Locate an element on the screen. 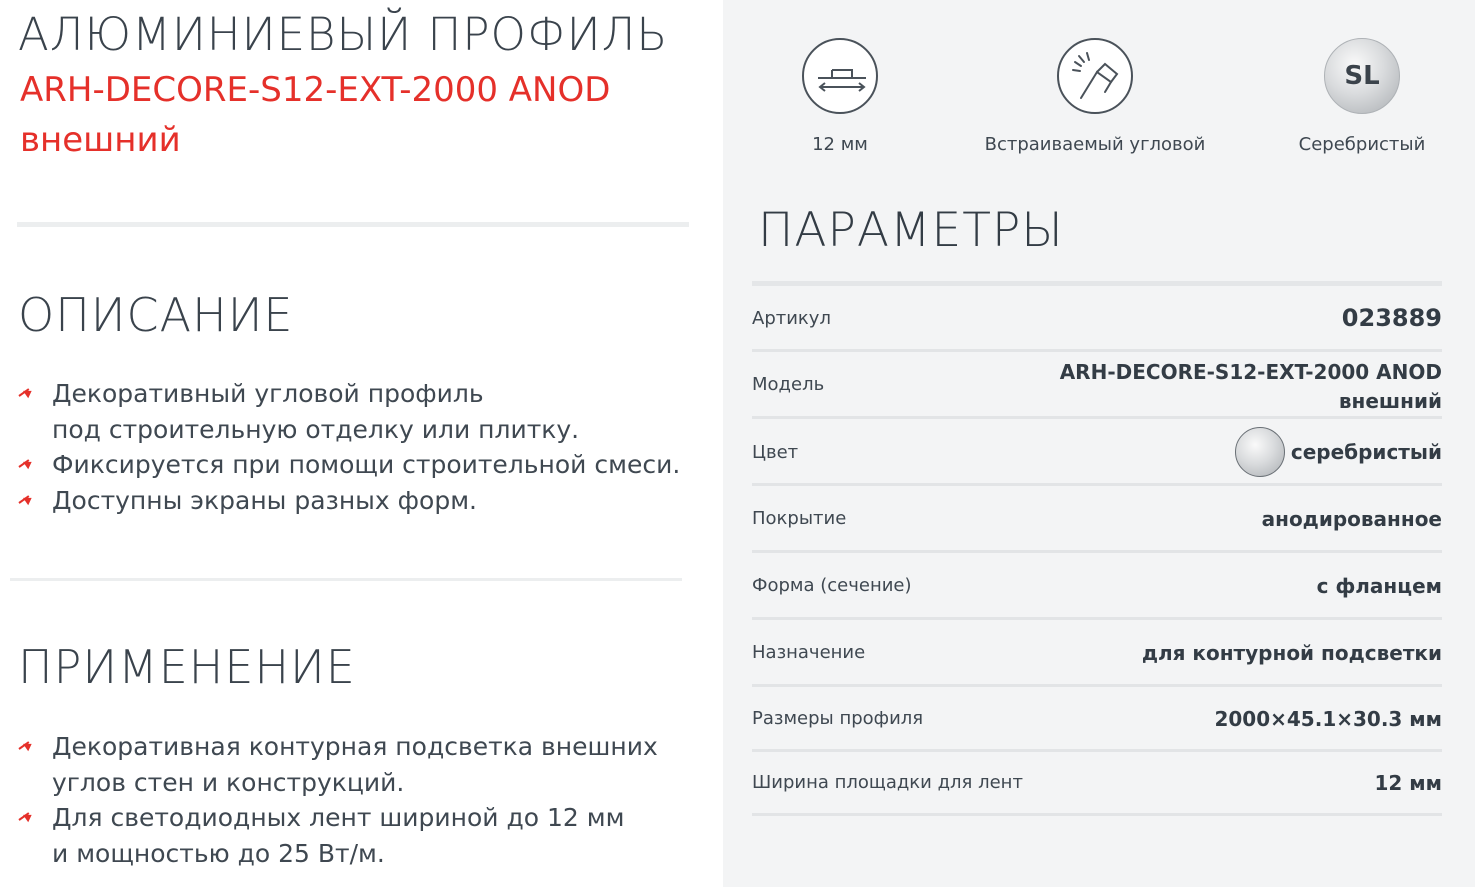 The image size is (1475, 887). table-row: Назначение для контурной подсветки is located at coordinates (1097, 653).